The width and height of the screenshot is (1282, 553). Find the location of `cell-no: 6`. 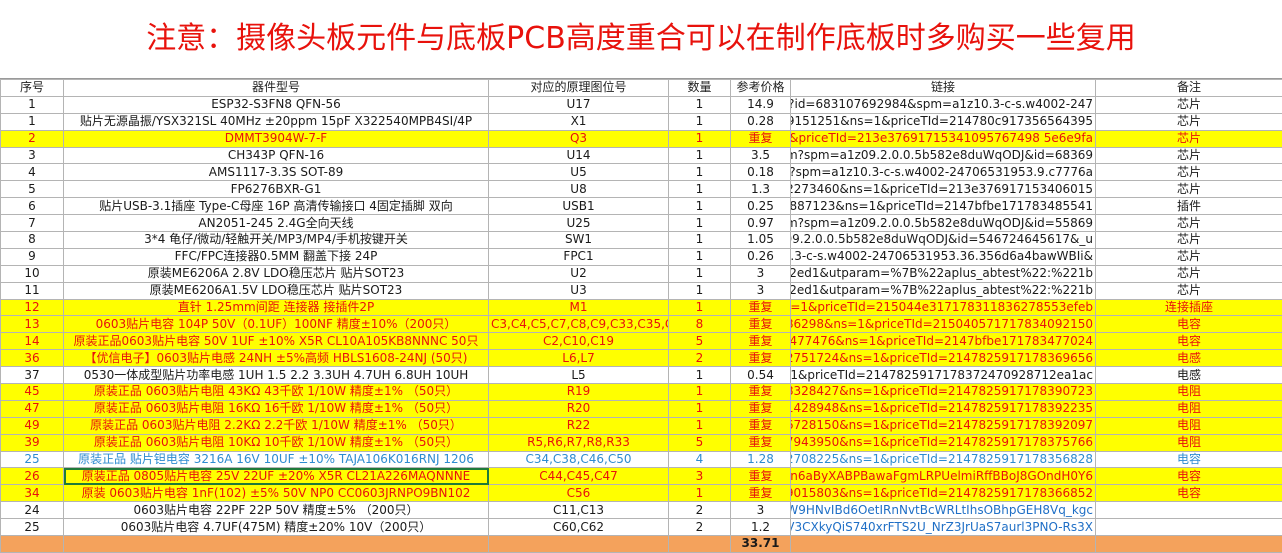

cell-no: 6 is located at coordinates (32, 206).